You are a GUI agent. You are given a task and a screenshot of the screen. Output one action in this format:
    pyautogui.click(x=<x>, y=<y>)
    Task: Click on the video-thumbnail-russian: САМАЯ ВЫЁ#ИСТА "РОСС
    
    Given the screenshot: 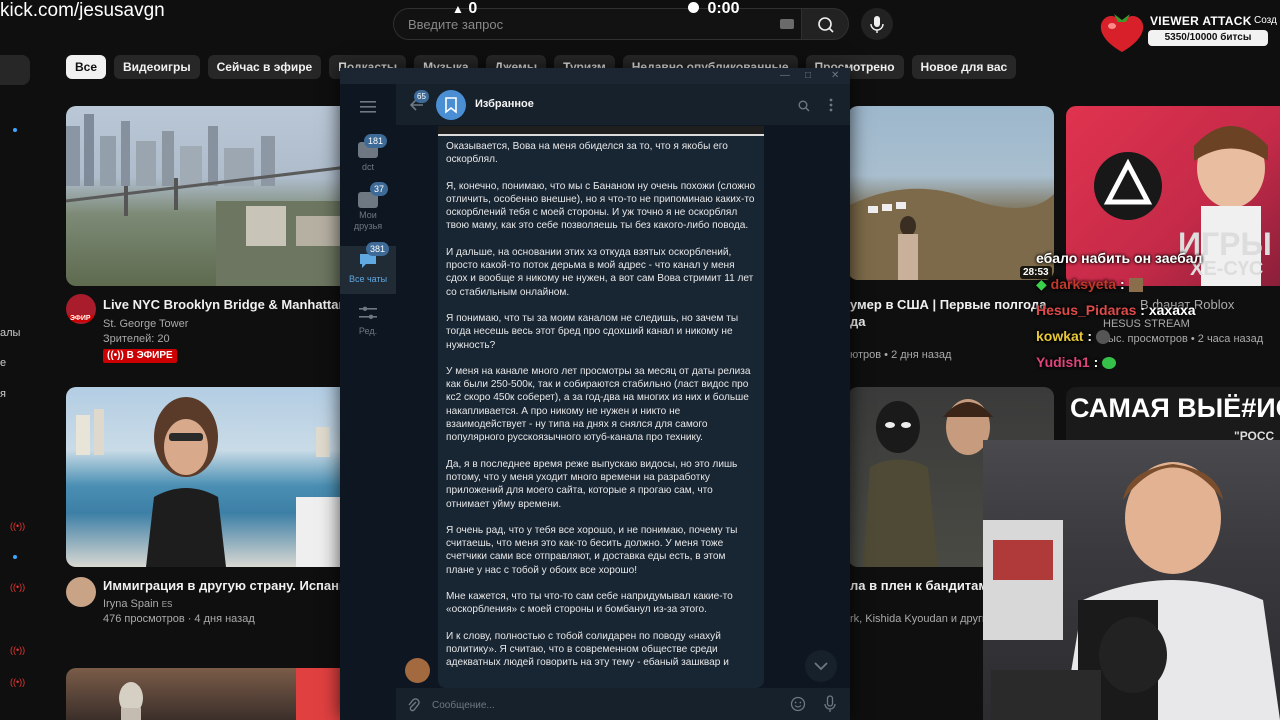 What is the action you would take?
    pyautogui.click(x=1173, y=417)
    